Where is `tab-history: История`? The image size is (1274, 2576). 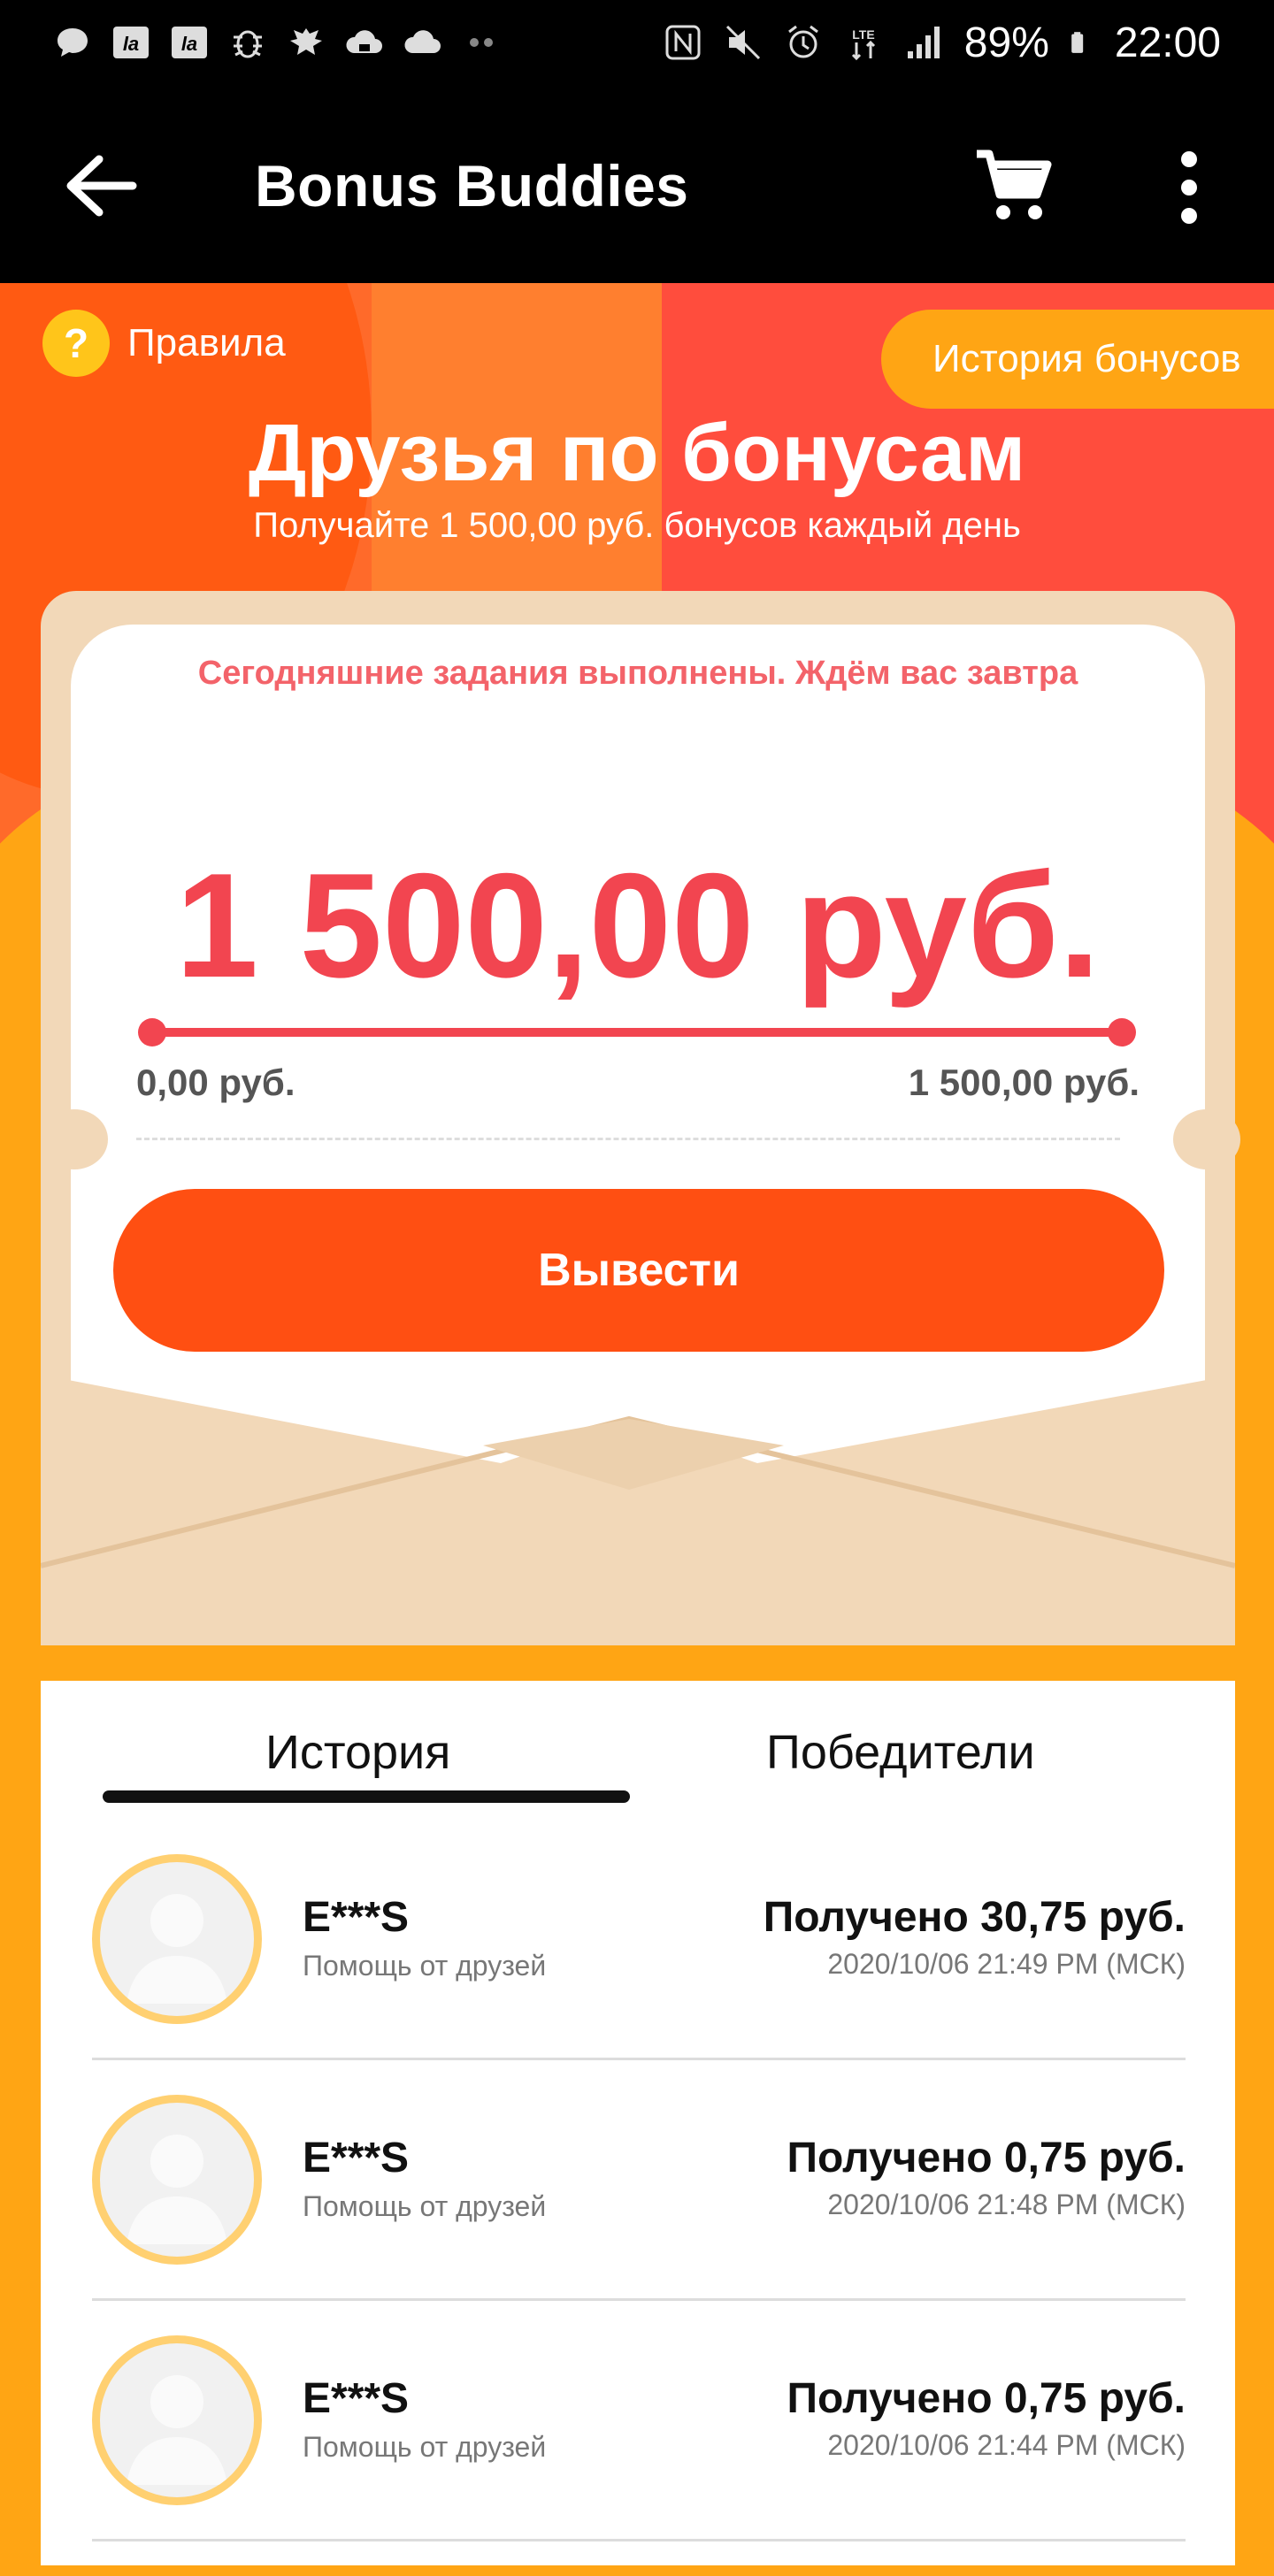
tab-history: История is located at coordinates (357, 1752).